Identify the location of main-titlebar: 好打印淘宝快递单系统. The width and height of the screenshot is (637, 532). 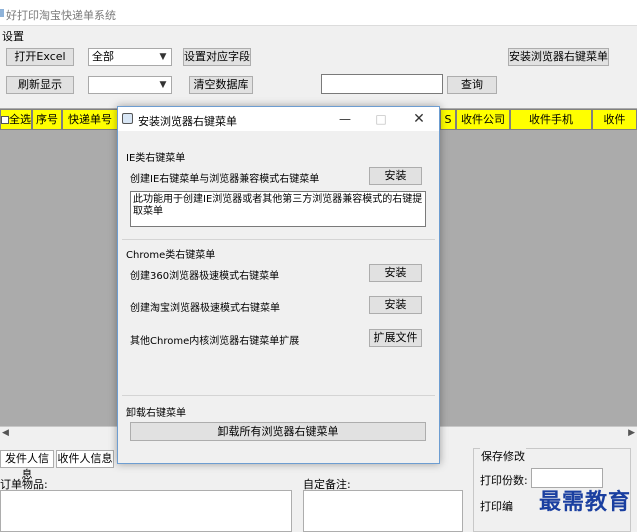
(318, 13).